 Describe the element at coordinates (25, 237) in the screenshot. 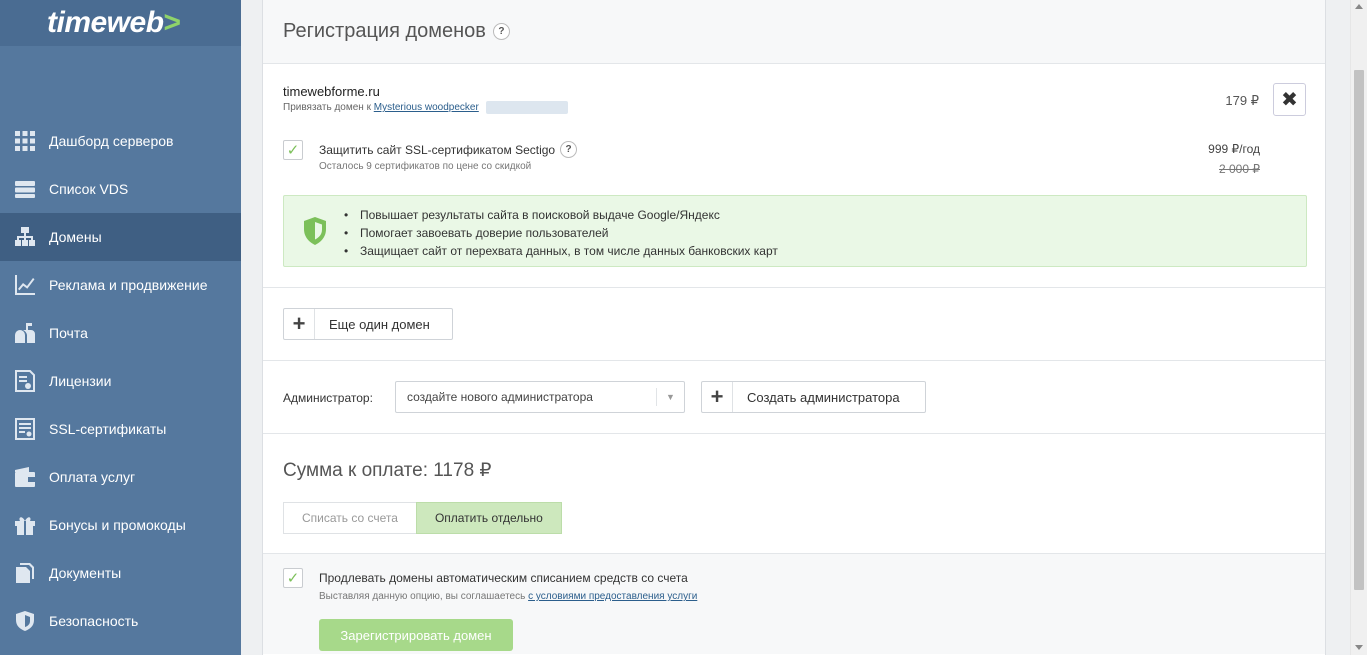

I see `sitemap-icon` at that location.